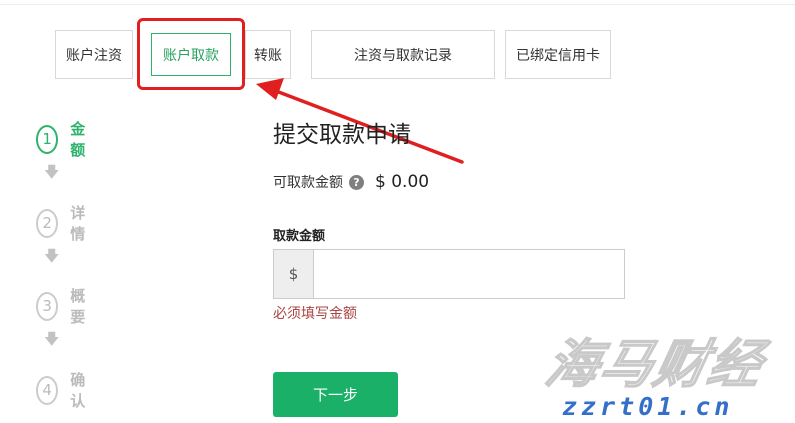 This screenshot has width=795, height=423. What do you see at coordinates (315, 314) in the screenshot?
I see `amount-error-message: 必须填写金额` at bounding box center [315, 314].